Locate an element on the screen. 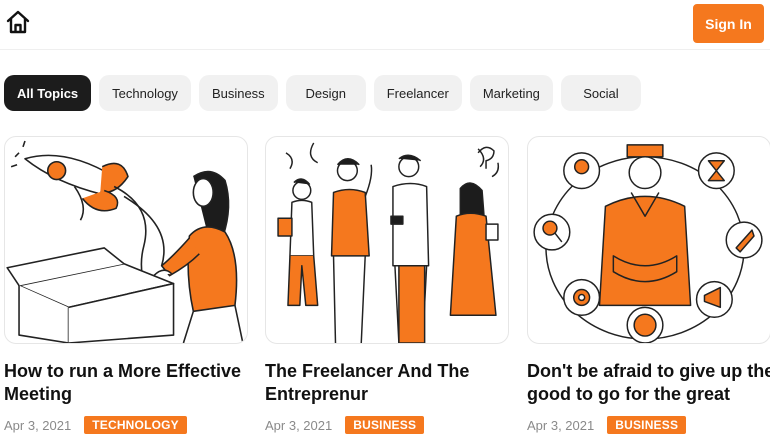 Image resolution: width=770 pixels, height=444 pixels. topic-chip-business: Business is located at coordinates (238, 93).